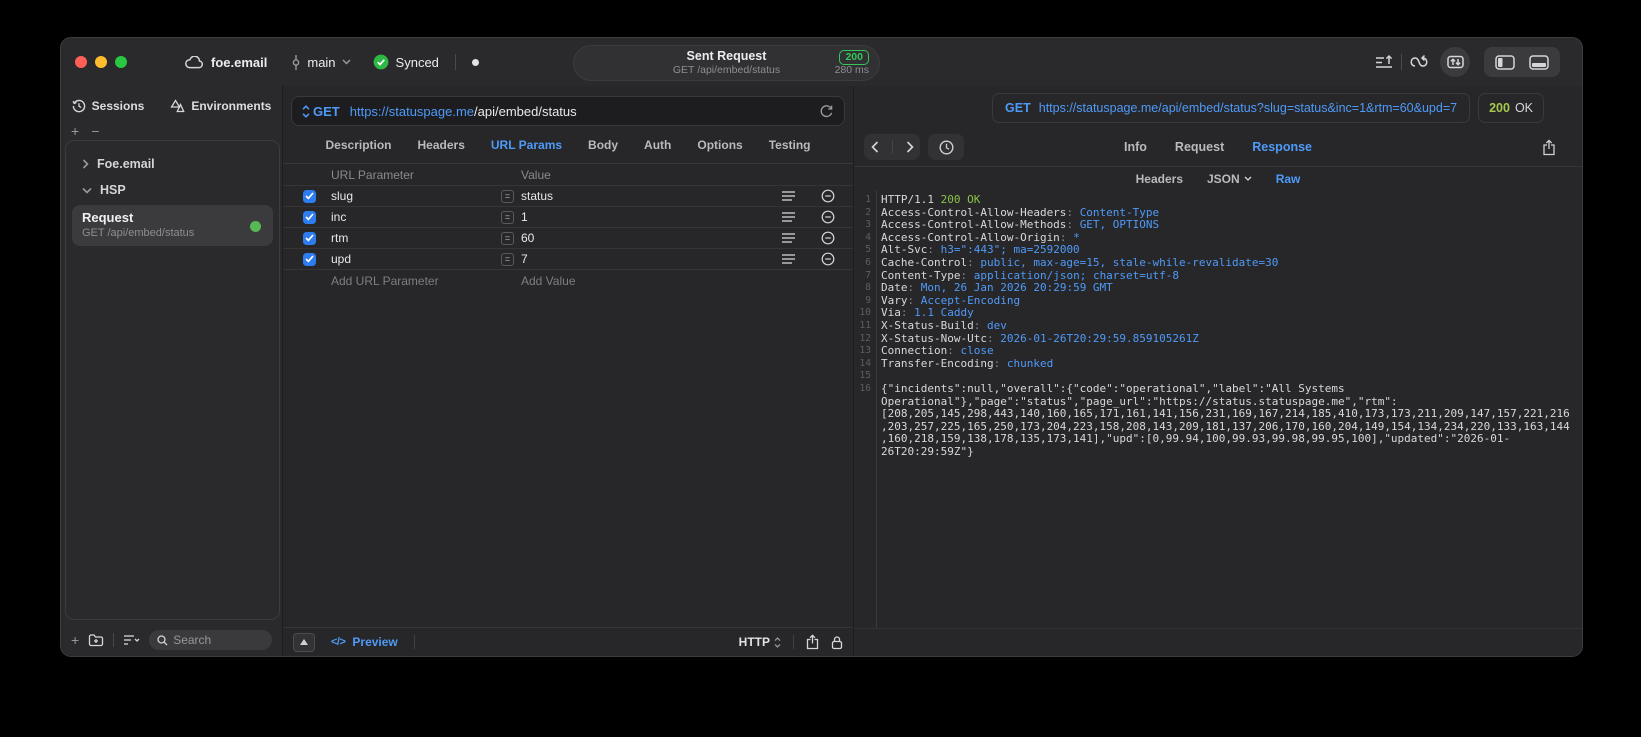 The image size is (1641, 737). What do you see at coordinates (524, 259) in the screenshot?
I see `param-value-input: 7` at bounding box center [524, 259].